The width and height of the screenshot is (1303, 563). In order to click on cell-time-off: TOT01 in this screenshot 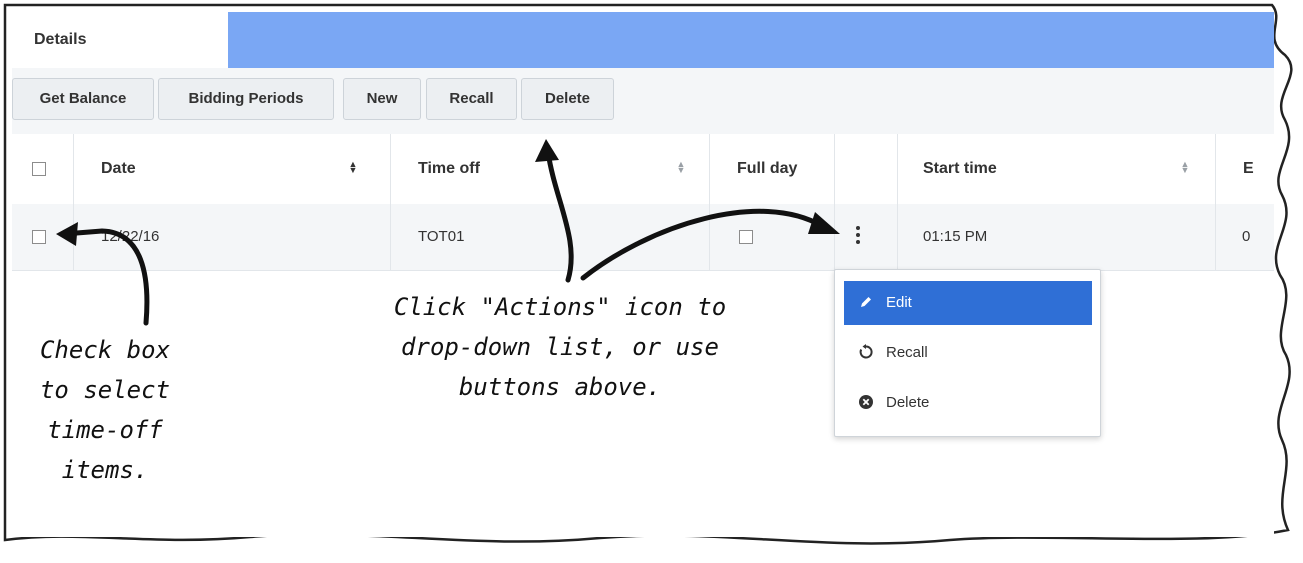, I will do `click(441, 236)`.